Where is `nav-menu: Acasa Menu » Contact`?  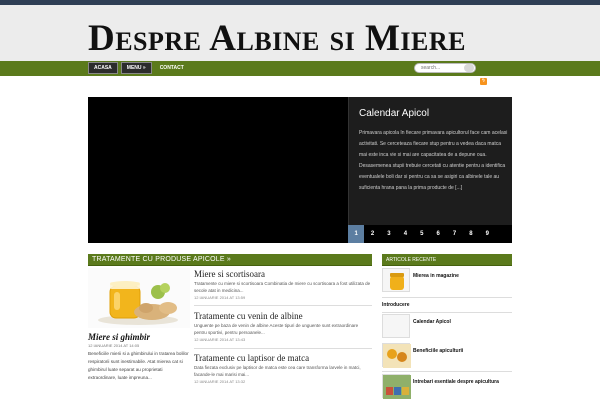
nav-menu: Acasa Menu » Contact is located at coordinates (138, 68).